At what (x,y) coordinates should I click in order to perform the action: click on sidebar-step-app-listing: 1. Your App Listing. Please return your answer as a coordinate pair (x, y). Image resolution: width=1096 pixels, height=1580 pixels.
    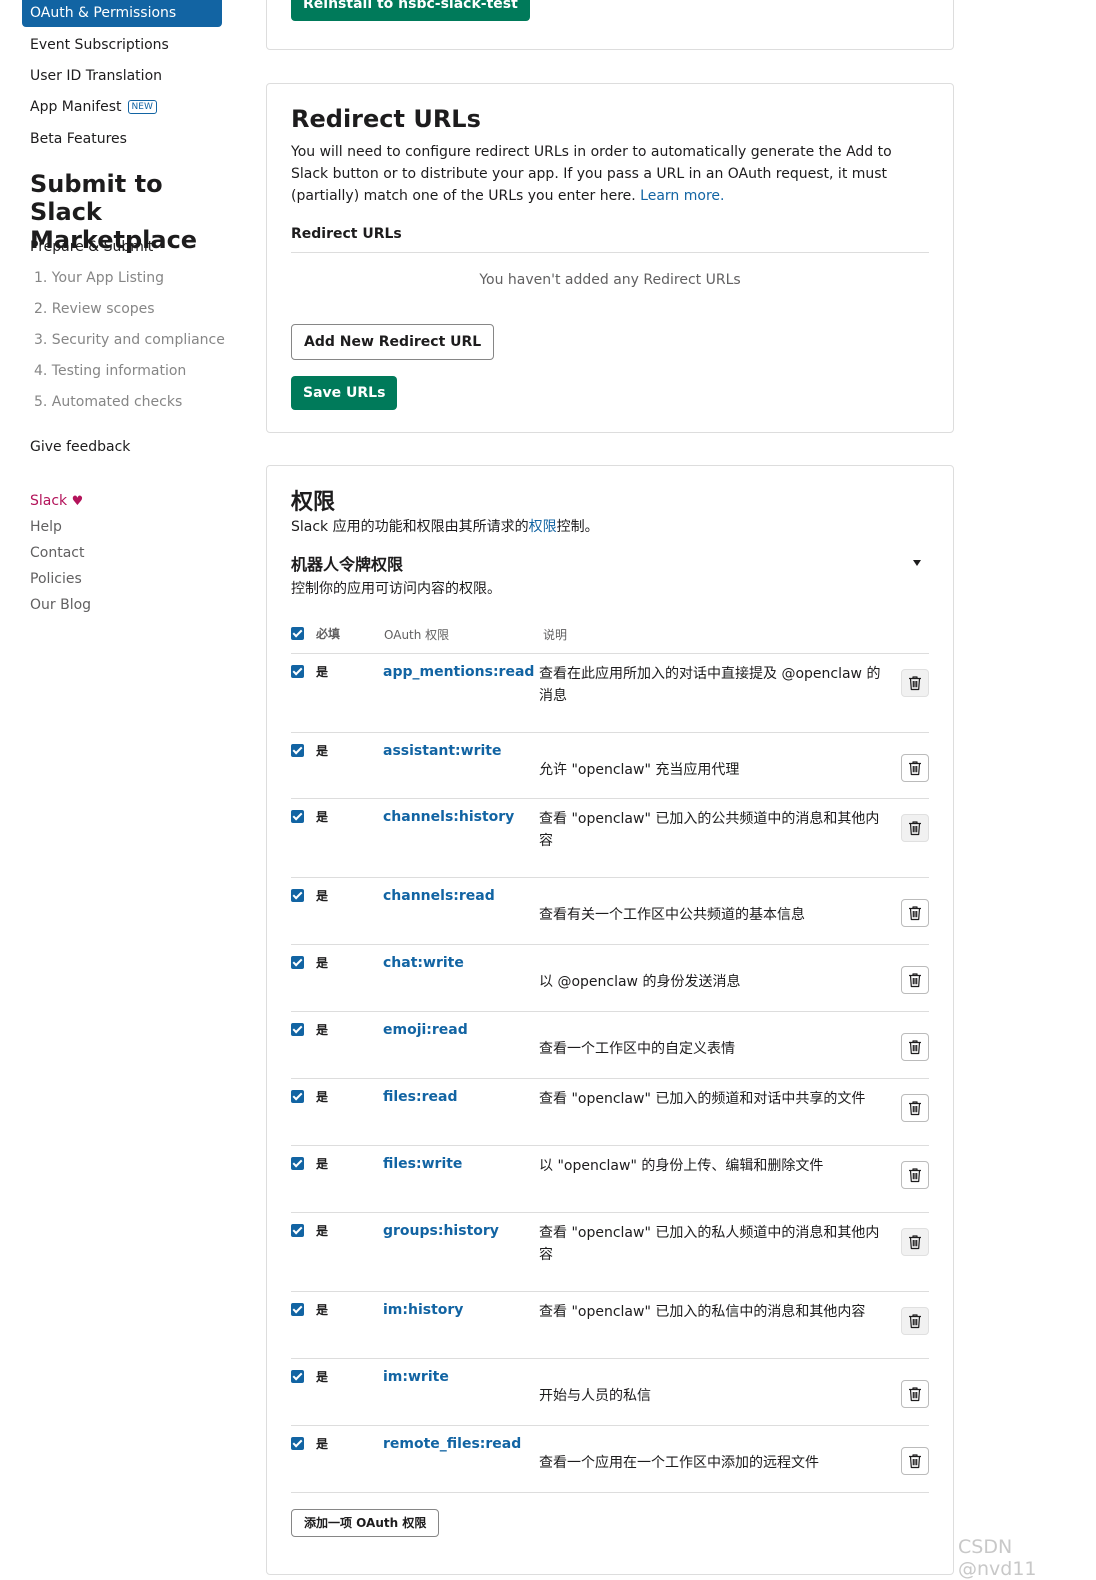
    Looking at the image, I should click on (99, 278).